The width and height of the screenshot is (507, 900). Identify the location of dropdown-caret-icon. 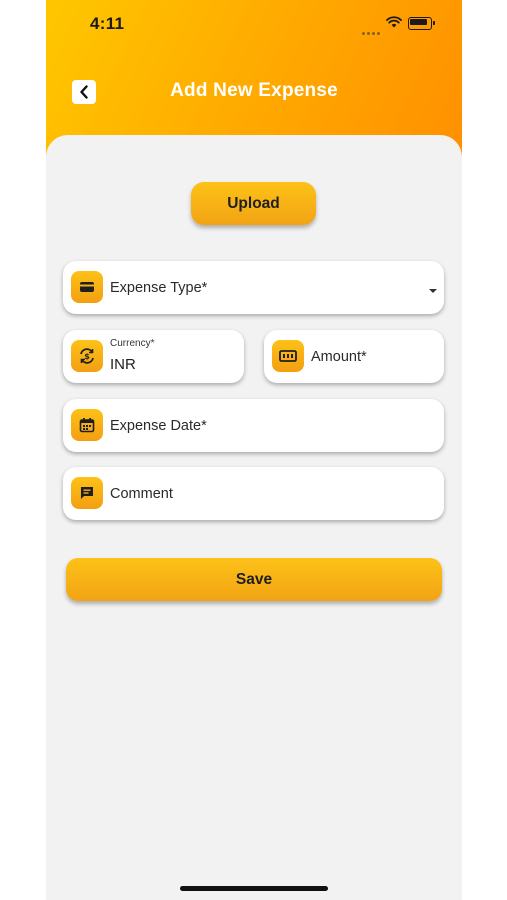
(433, 291).